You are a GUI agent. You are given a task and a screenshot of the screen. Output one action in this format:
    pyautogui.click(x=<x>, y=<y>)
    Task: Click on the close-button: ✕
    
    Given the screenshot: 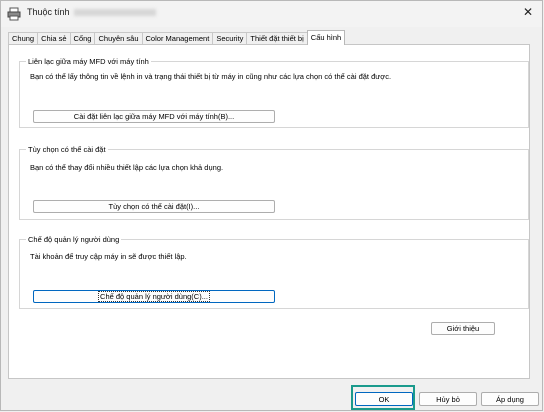 What is the action you would take?
    pyautogui.click(x=528, y=12)
    